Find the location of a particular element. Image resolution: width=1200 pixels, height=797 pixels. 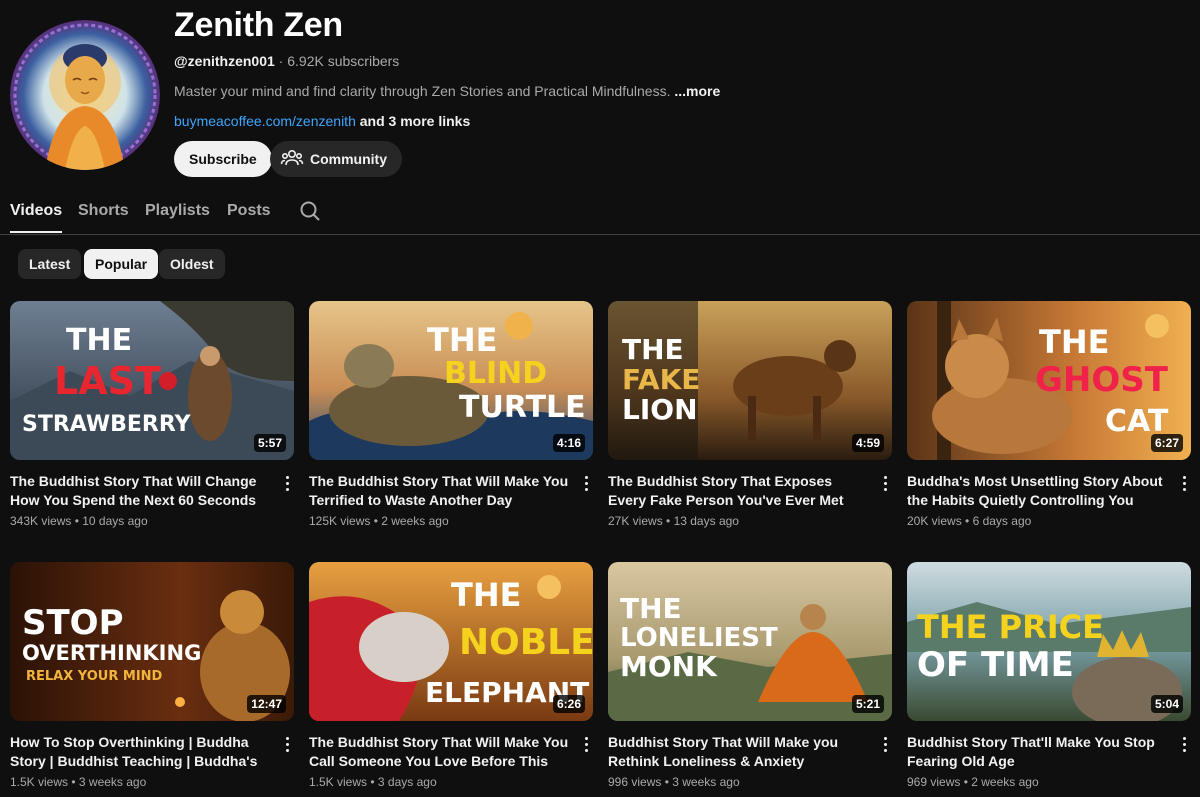

thumb-line-3: MONK is located at coordinates (669, 666).